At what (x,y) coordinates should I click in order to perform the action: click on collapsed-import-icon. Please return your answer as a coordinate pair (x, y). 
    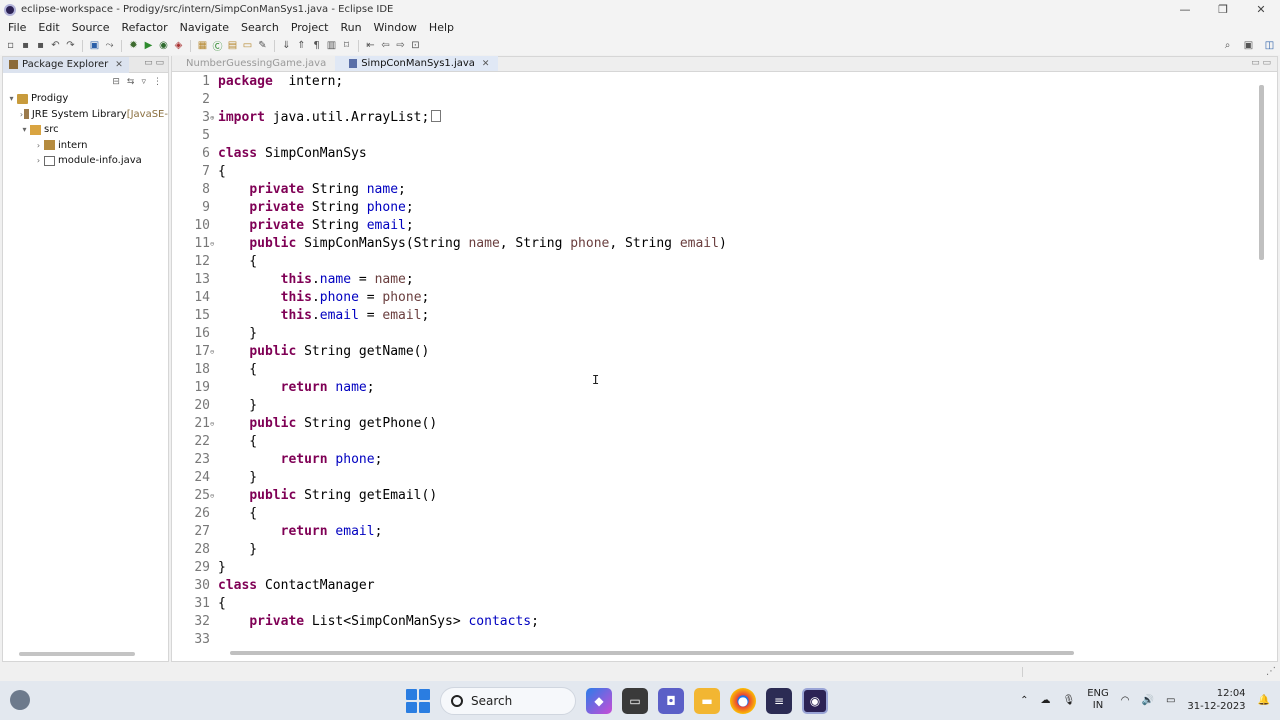
    Looking at the image, I should click on (436, 116).